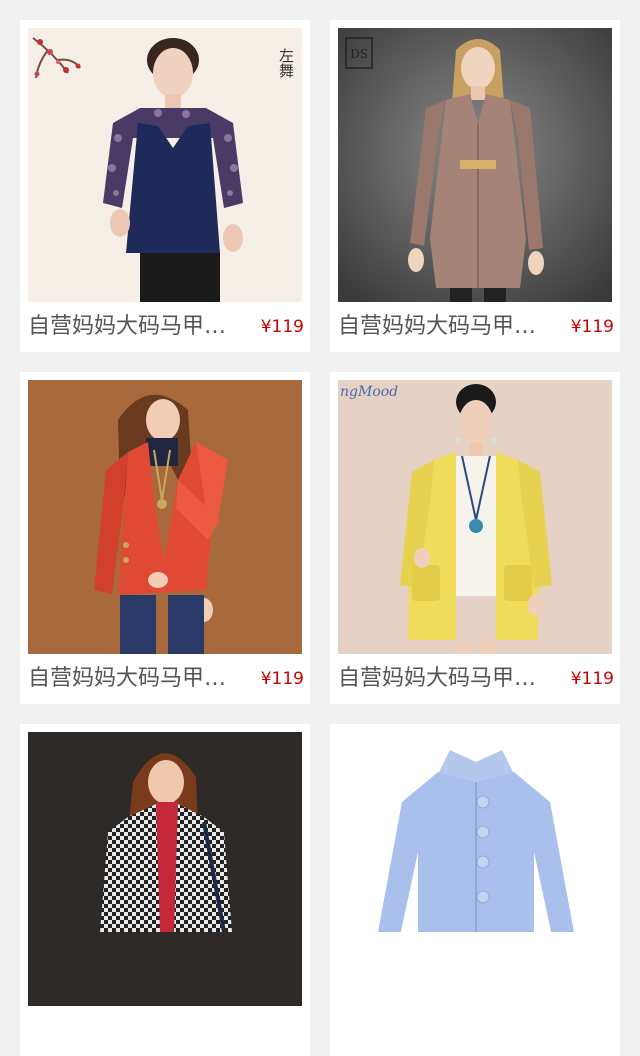 This screenshot has height=1056, width=640. What do you see at coordinates (592, 679) in the screenshot?
I see `product-price-4: ¥119` at bounding box center [592, 679].